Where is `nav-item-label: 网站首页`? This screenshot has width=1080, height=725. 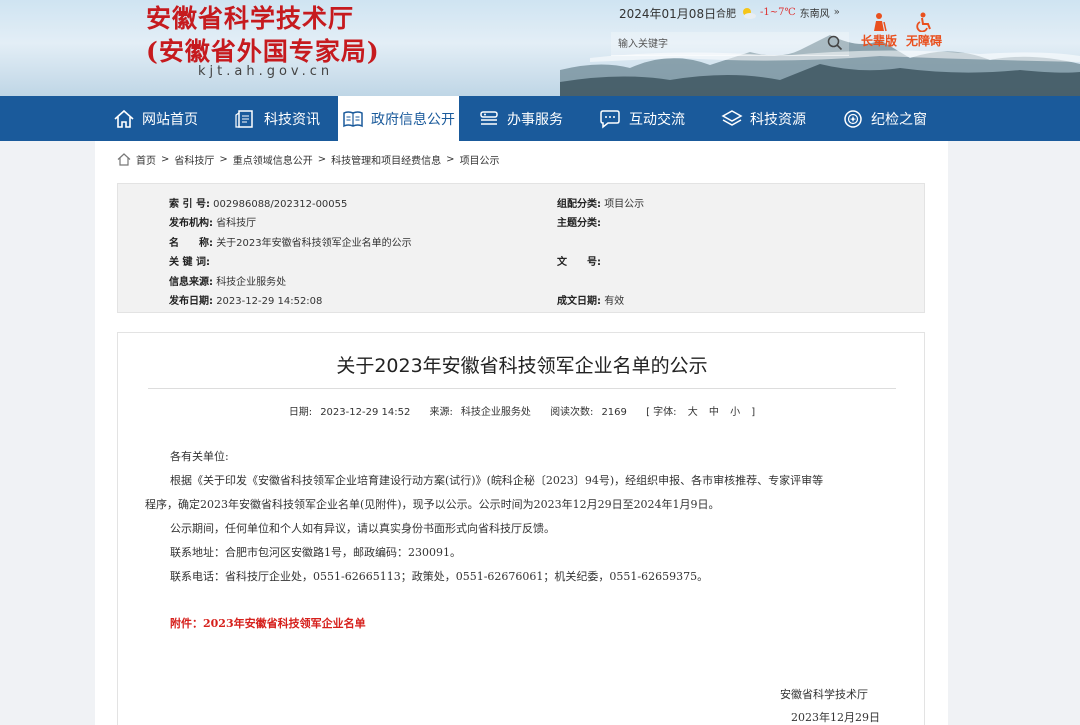 nav-item-label: 网站首页 is located at coordinates (170, 119).